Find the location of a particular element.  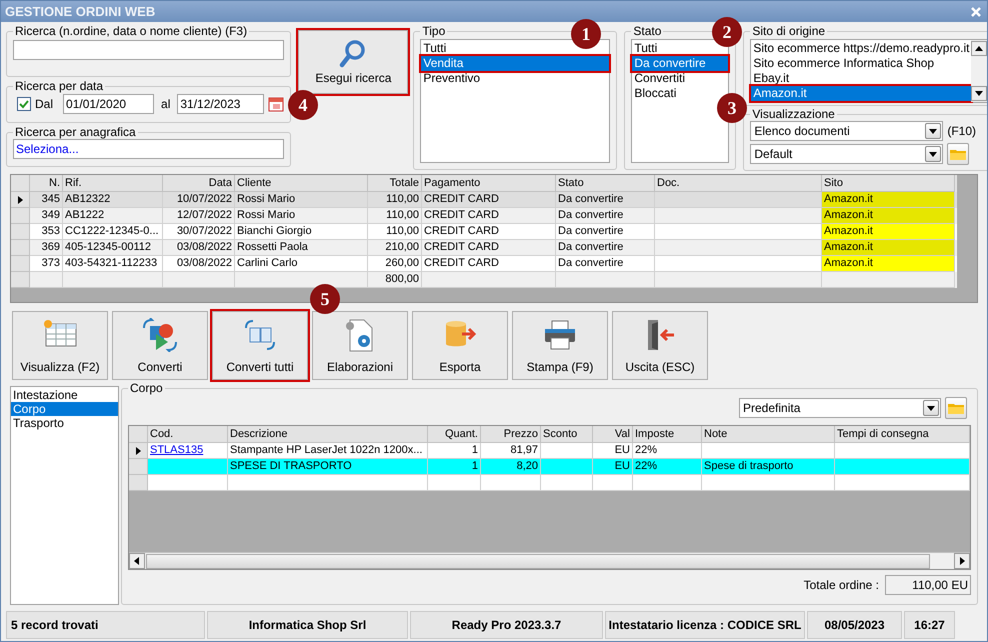

printer-icon is located at coordinates (560, 335).